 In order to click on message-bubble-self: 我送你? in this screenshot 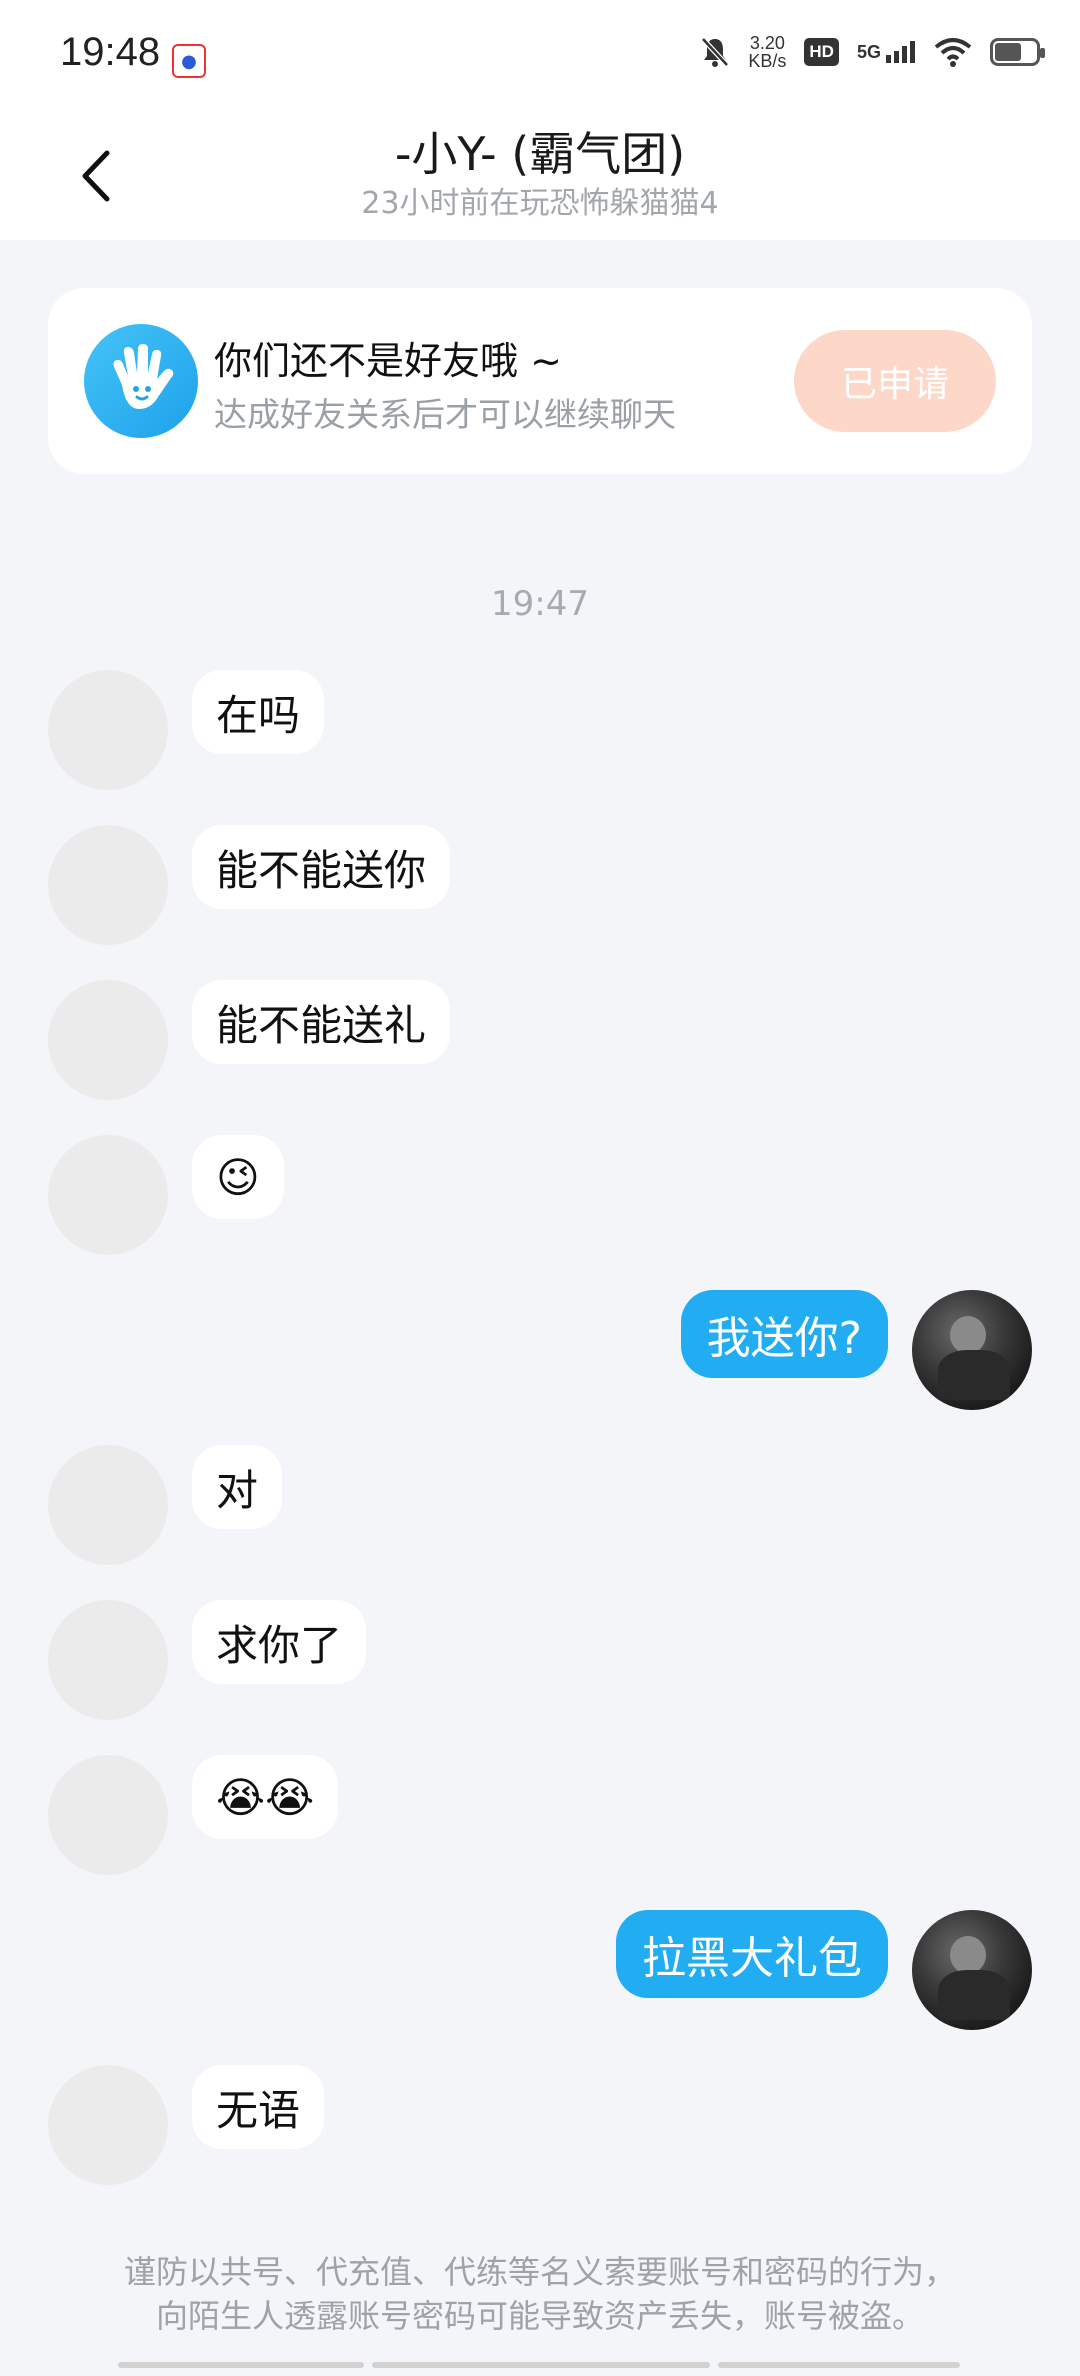, I will do `click(784, 1334)`.